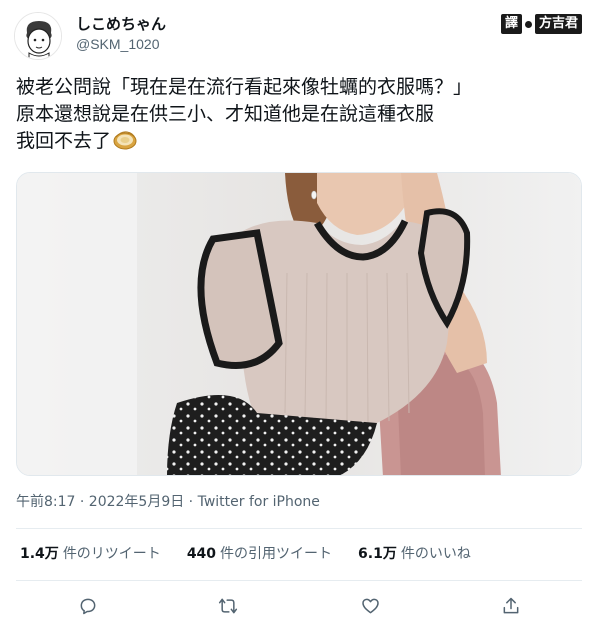 Image resolution: width=598 pixels, height=629 pixels. I want to click on retweet-count: 1.4万, so click(39, 554).